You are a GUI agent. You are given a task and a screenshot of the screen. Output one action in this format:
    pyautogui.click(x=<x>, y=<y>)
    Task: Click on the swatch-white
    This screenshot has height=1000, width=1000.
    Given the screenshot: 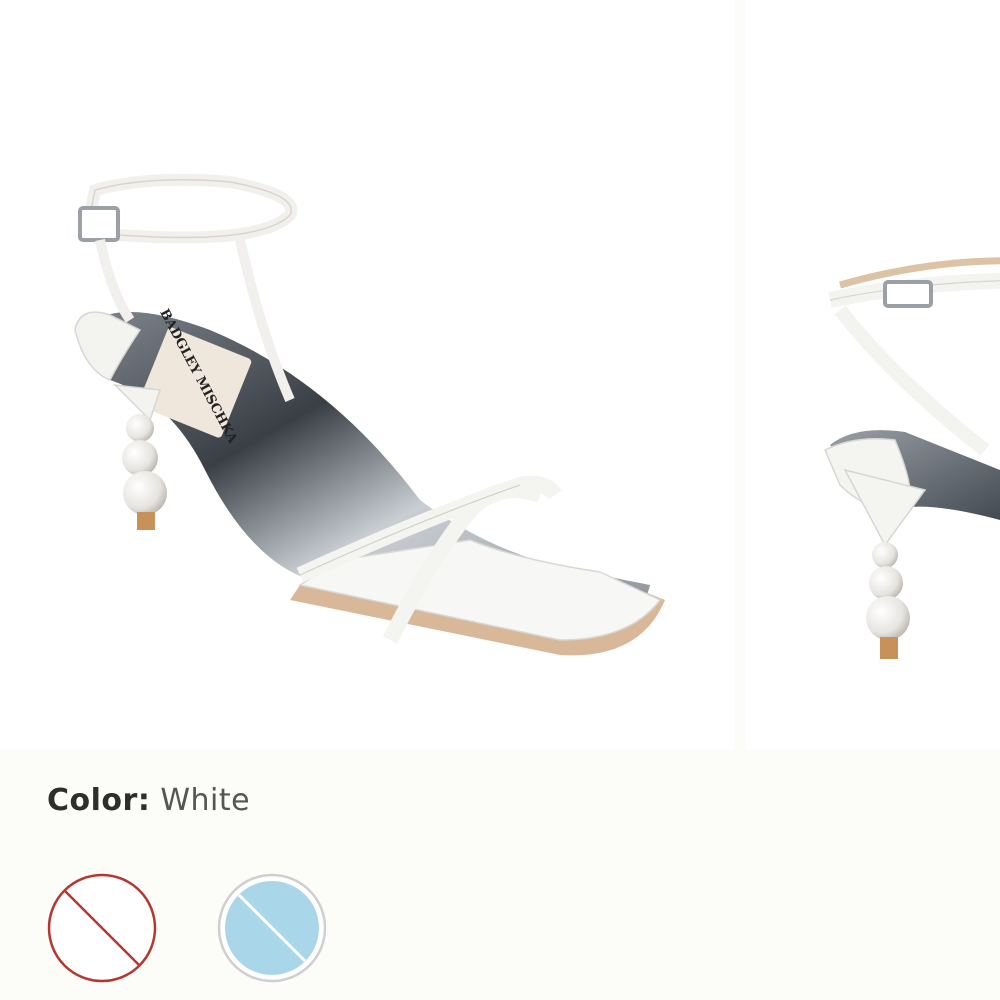 What is the action you would take?
    pyautogui.click(x=102, y=928)
    